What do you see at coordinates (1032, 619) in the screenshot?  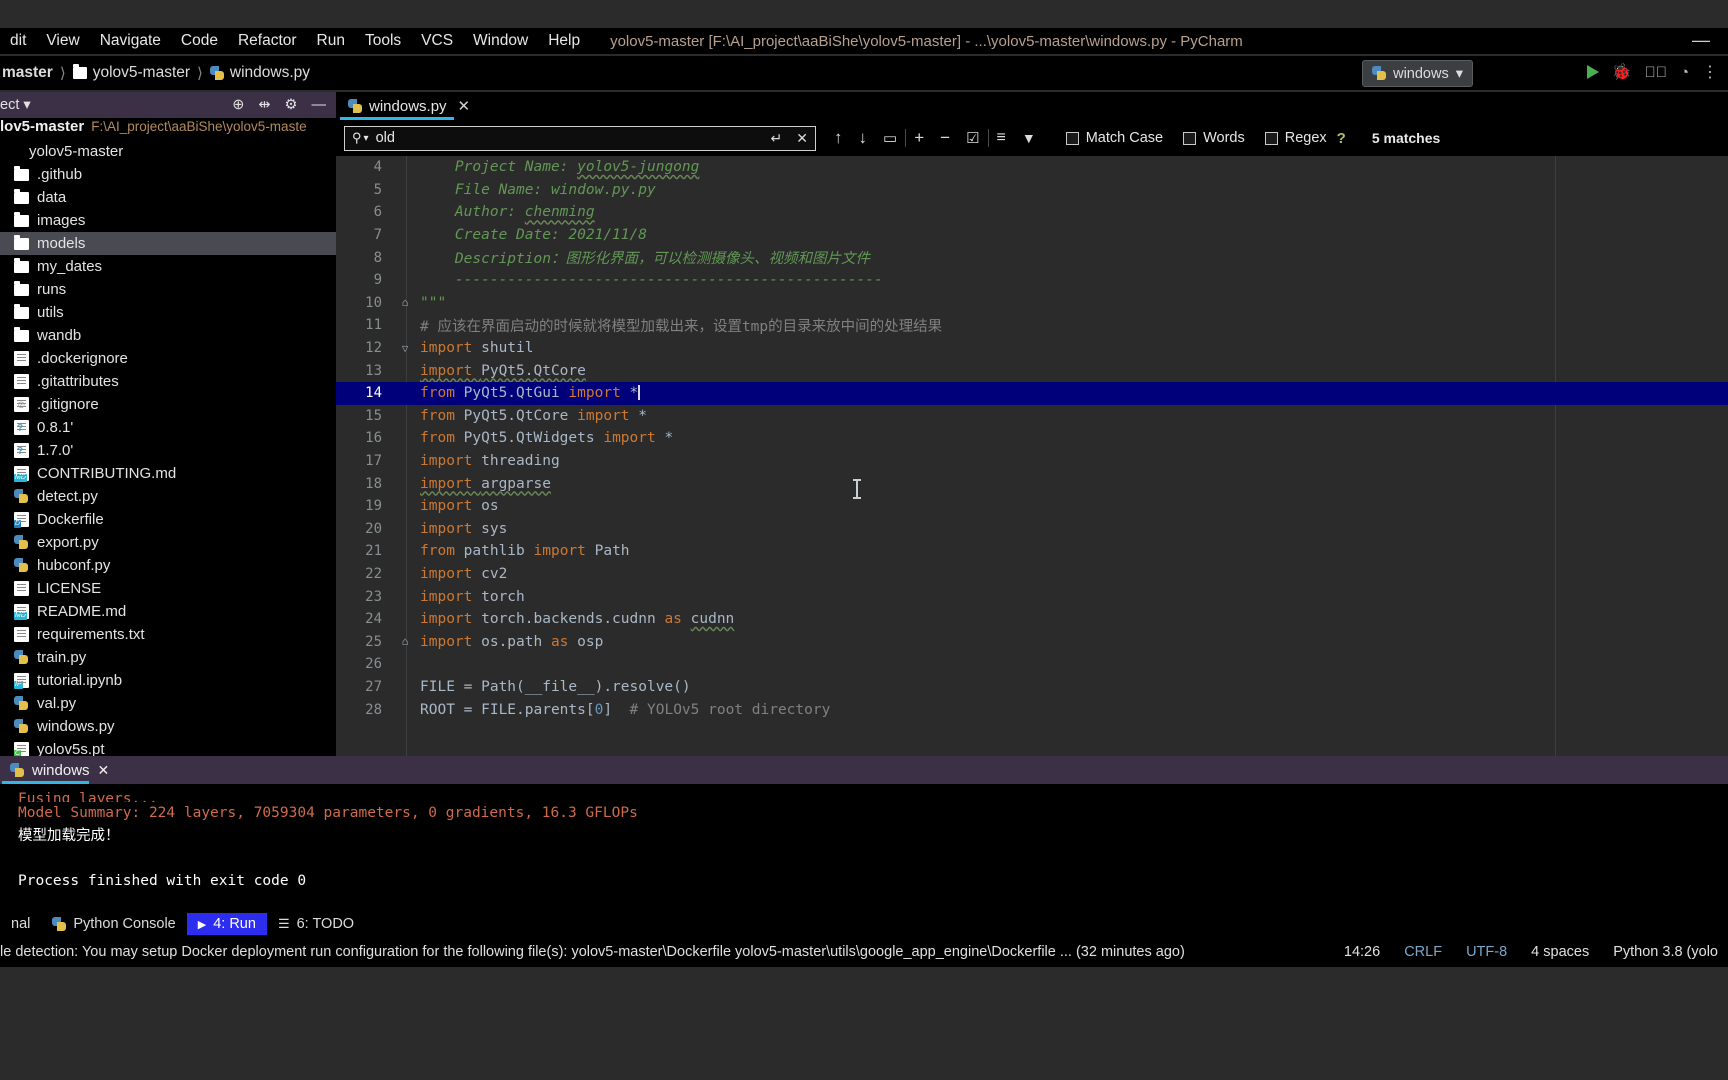 I see `code-line: 24 import torch.backends.cudnn as cudnn` at bounding box center [1032, 619].